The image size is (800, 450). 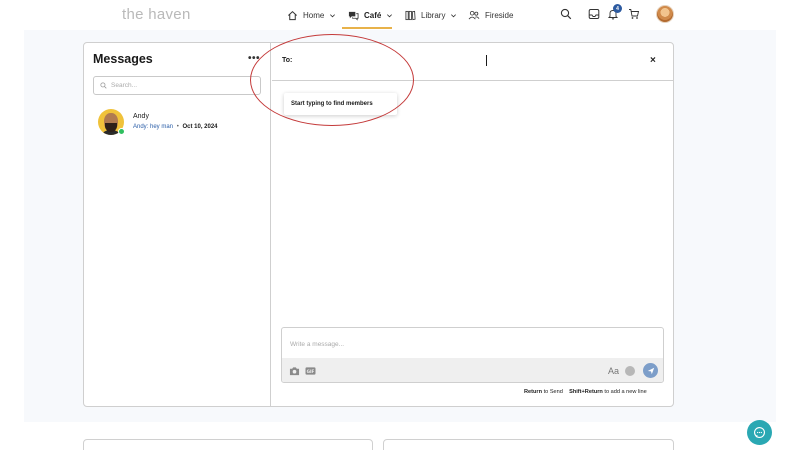 I want to click on nav-library: Library, so click(x=431, y=15).